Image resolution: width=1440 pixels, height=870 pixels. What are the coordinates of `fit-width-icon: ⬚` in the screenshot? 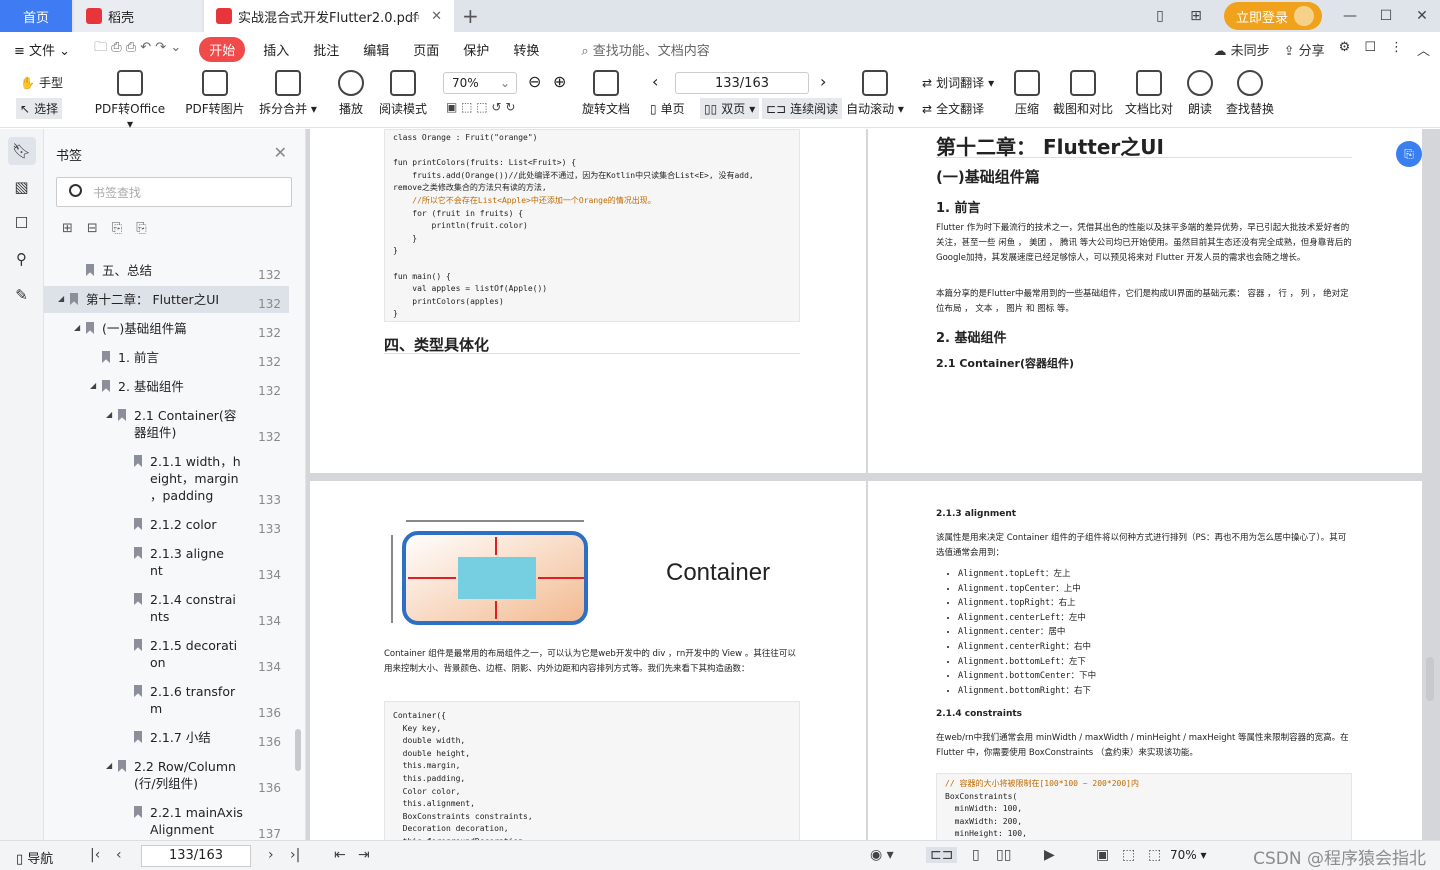 It's located at (1154, 855).